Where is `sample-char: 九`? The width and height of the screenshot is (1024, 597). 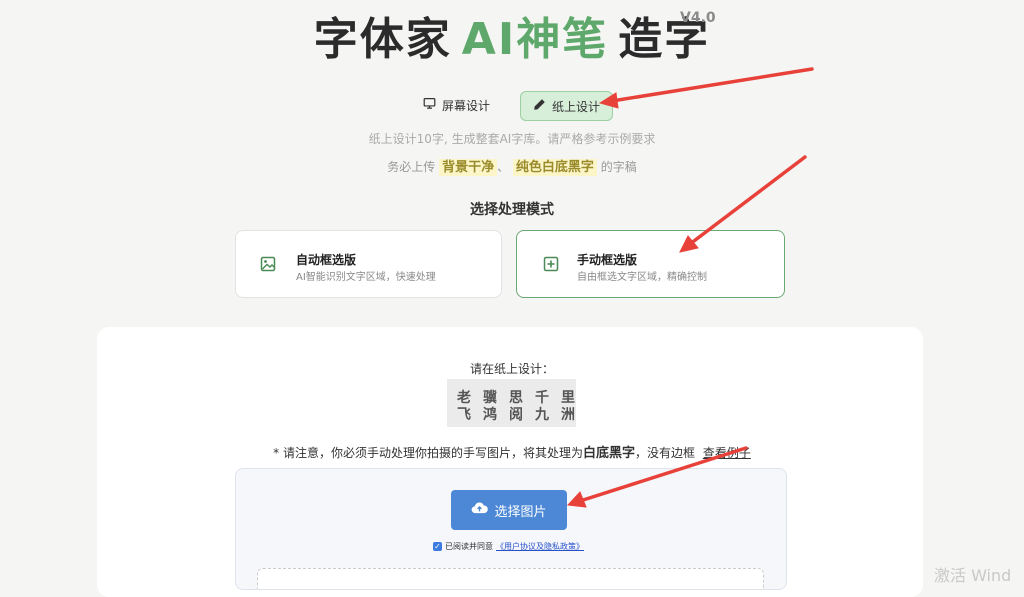
sample-char: 九 is located at coordinates (542, 415).